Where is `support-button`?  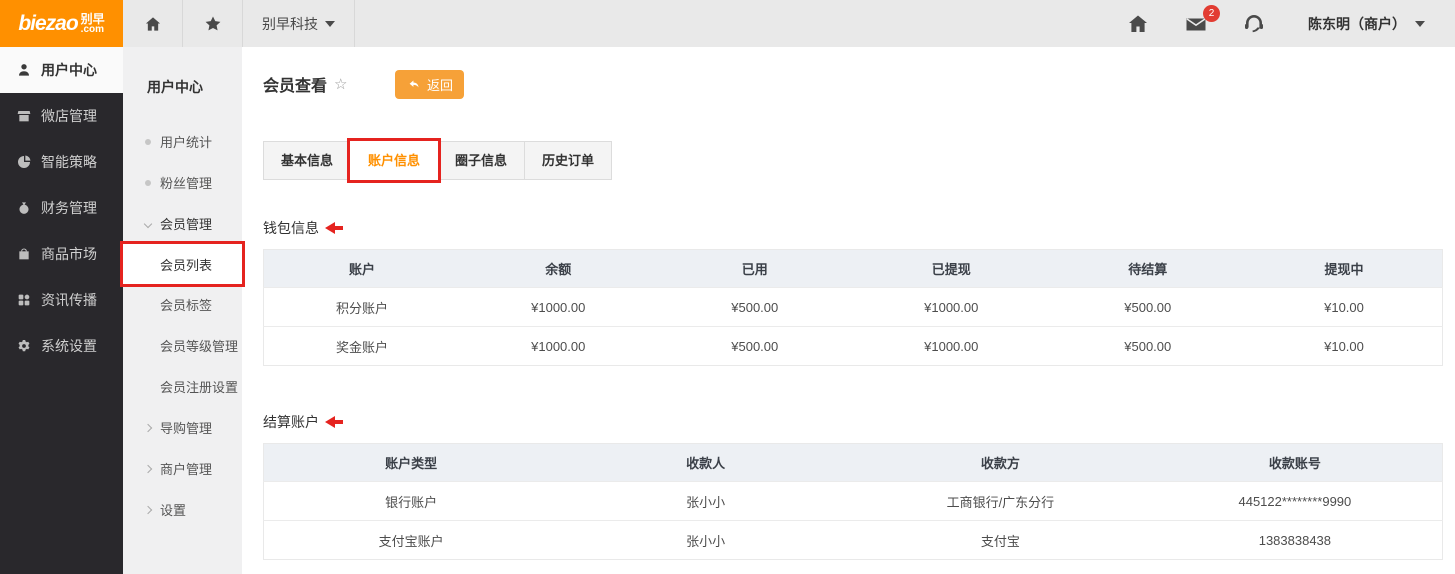
support-button is located at coordinates (1254, 24).